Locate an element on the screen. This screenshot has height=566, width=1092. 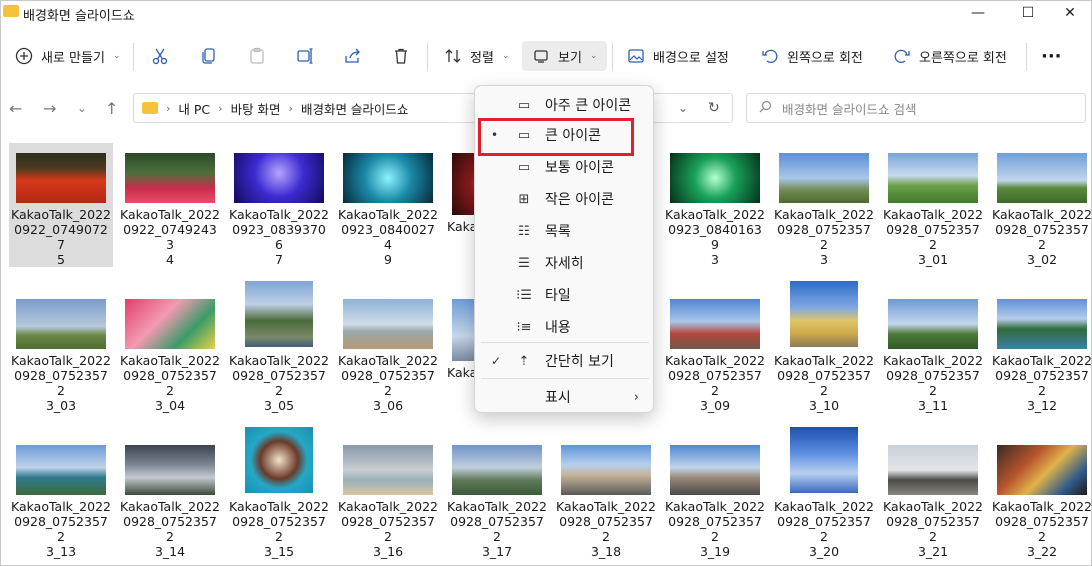
clipboard-icon is located at coordinates (257, 56).